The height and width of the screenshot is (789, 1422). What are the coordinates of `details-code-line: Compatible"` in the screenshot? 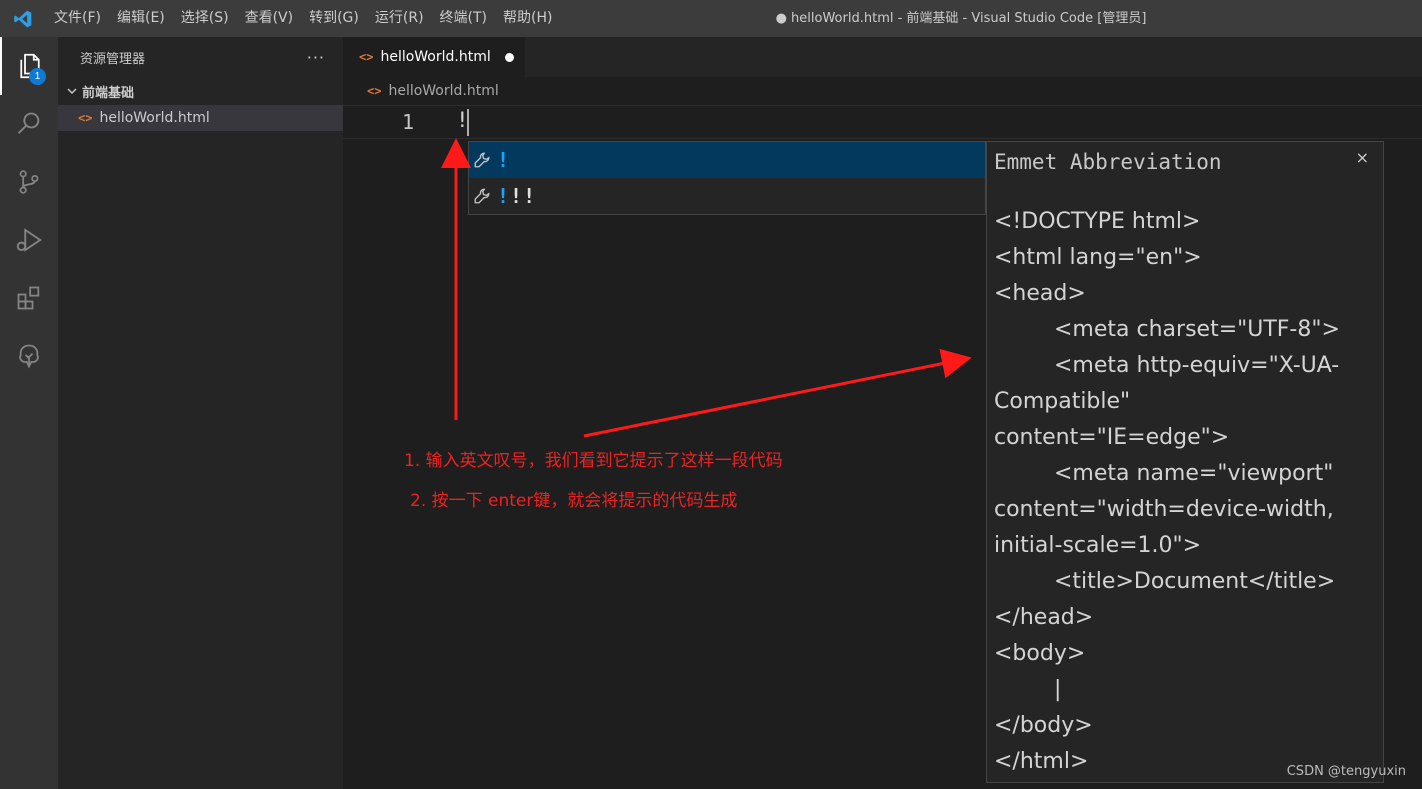 It's located at (1062, 401).